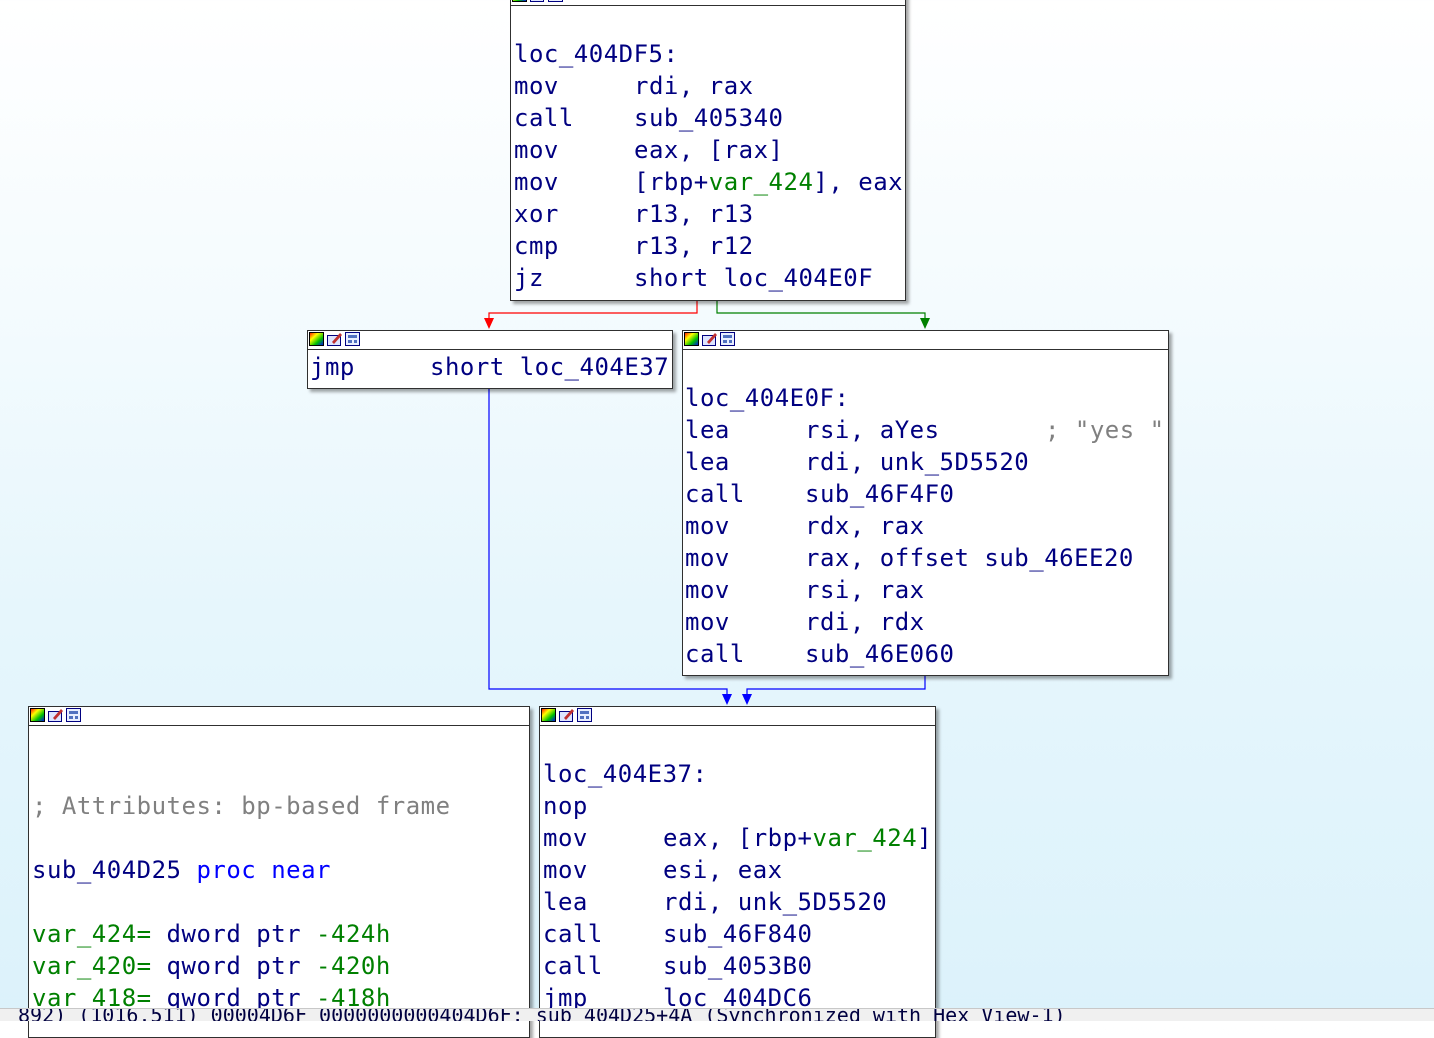  Describe the element at coordinates (107, 870) in the screenshot. I see `proc-name: sub_404D25` at that location.